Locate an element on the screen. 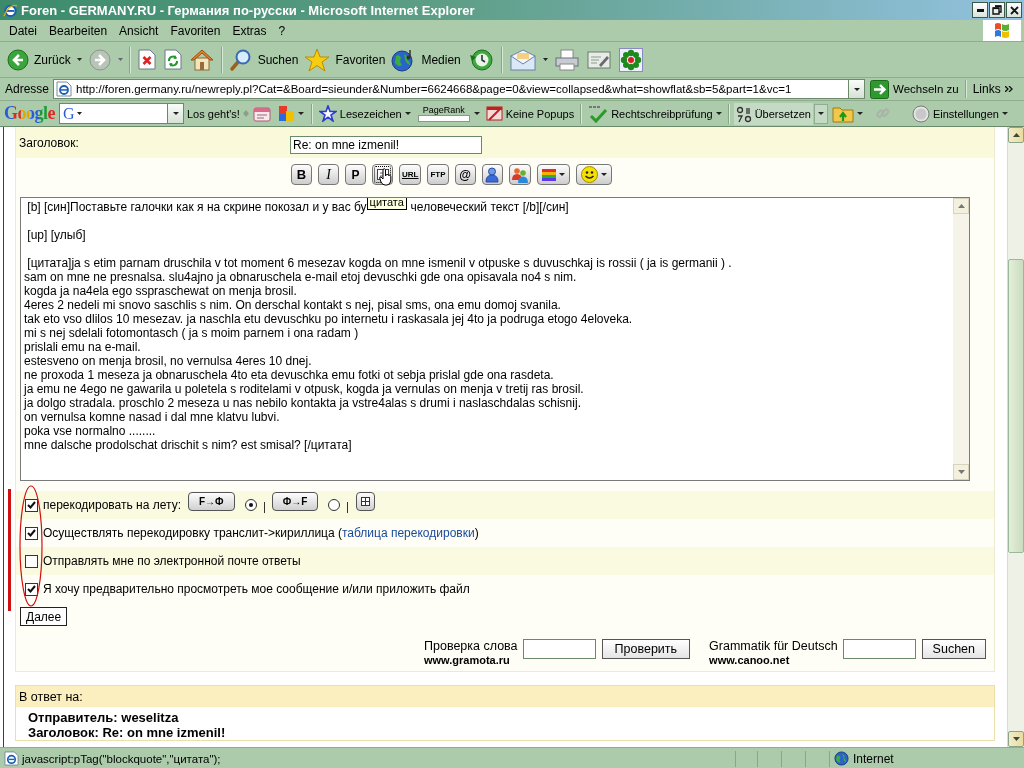 Image resolution: width=1024 pixels, height=768 pixels. message-text: человеческий текст [/b][/син] is located at coordinates (489, 207).